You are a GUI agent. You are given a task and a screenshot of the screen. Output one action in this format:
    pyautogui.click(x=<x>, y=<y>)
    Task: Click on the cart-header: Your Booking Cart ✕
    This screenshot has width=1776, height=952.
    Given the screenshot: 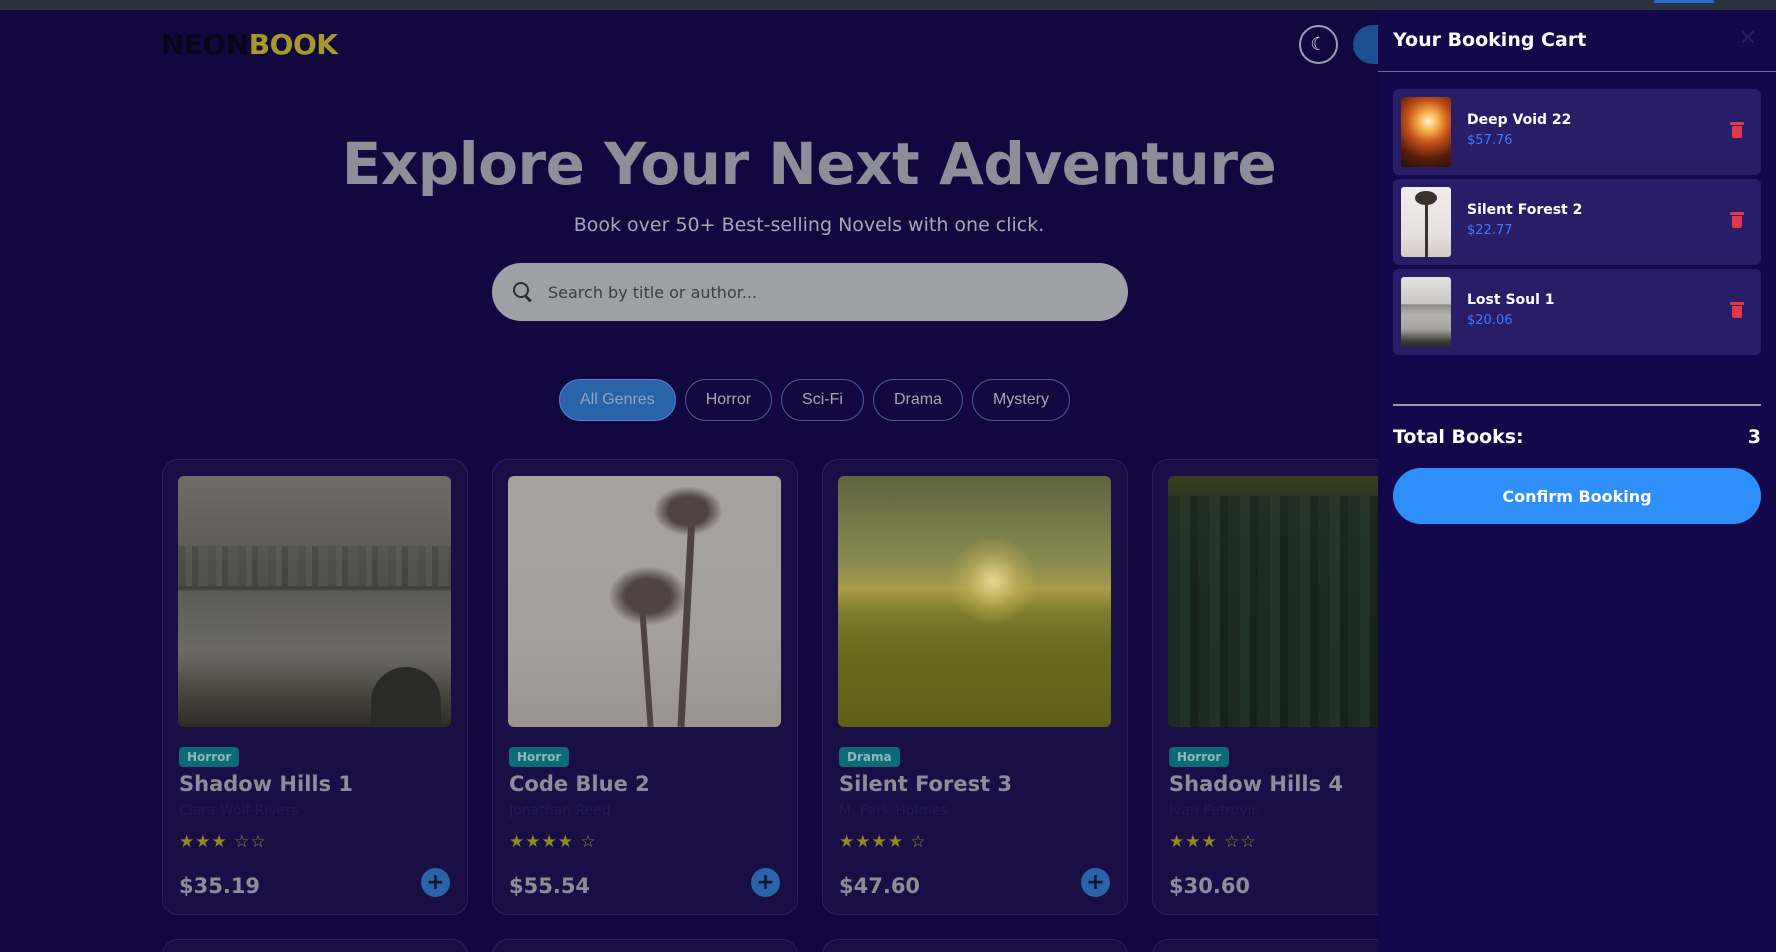 What is the action you would take?
    pyautogui.click(x=1577, y=41)
    